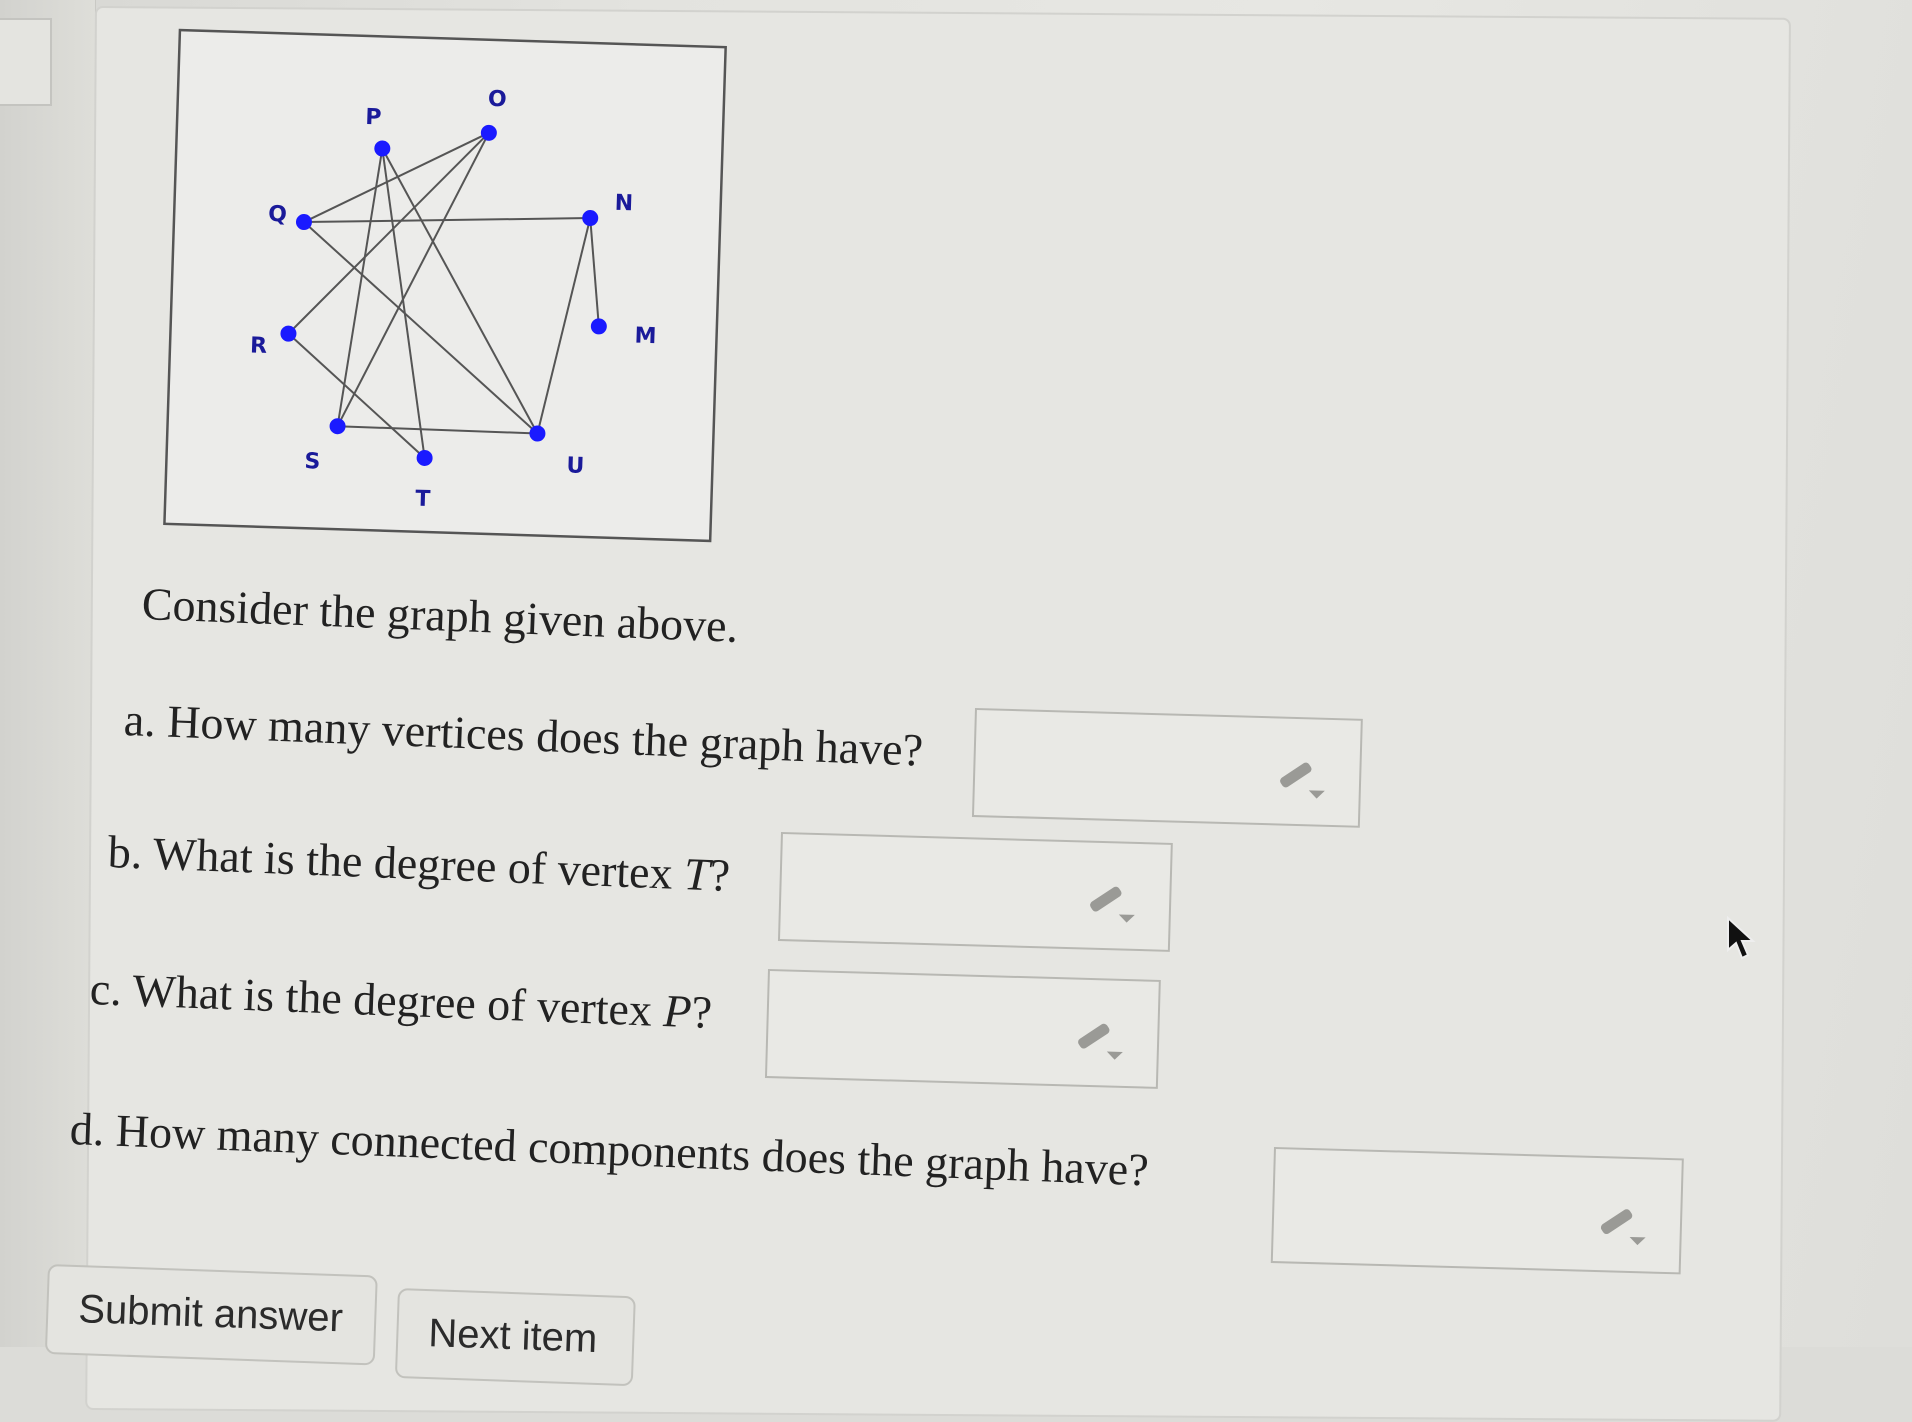  Describe the element at coordinates (277, 215) in the screenshot. I see `vertex-label-q: Q` at that location.